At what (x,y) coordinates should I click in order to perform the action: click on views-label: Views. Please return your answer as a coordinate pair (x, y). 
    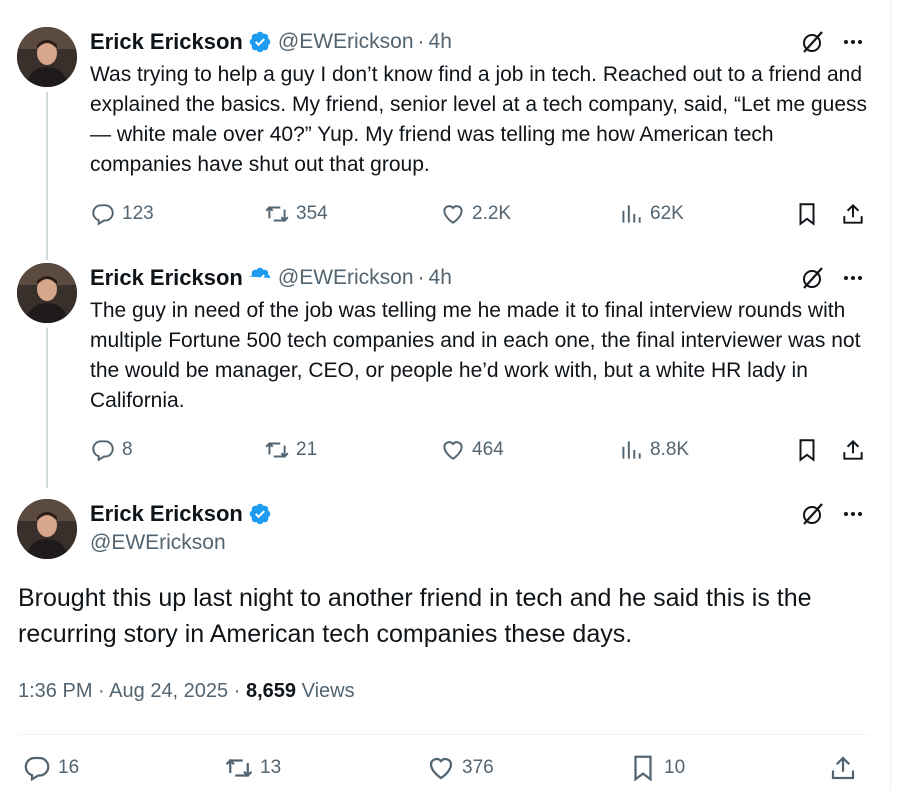
    Looking at the image, I should click on (328, 691).